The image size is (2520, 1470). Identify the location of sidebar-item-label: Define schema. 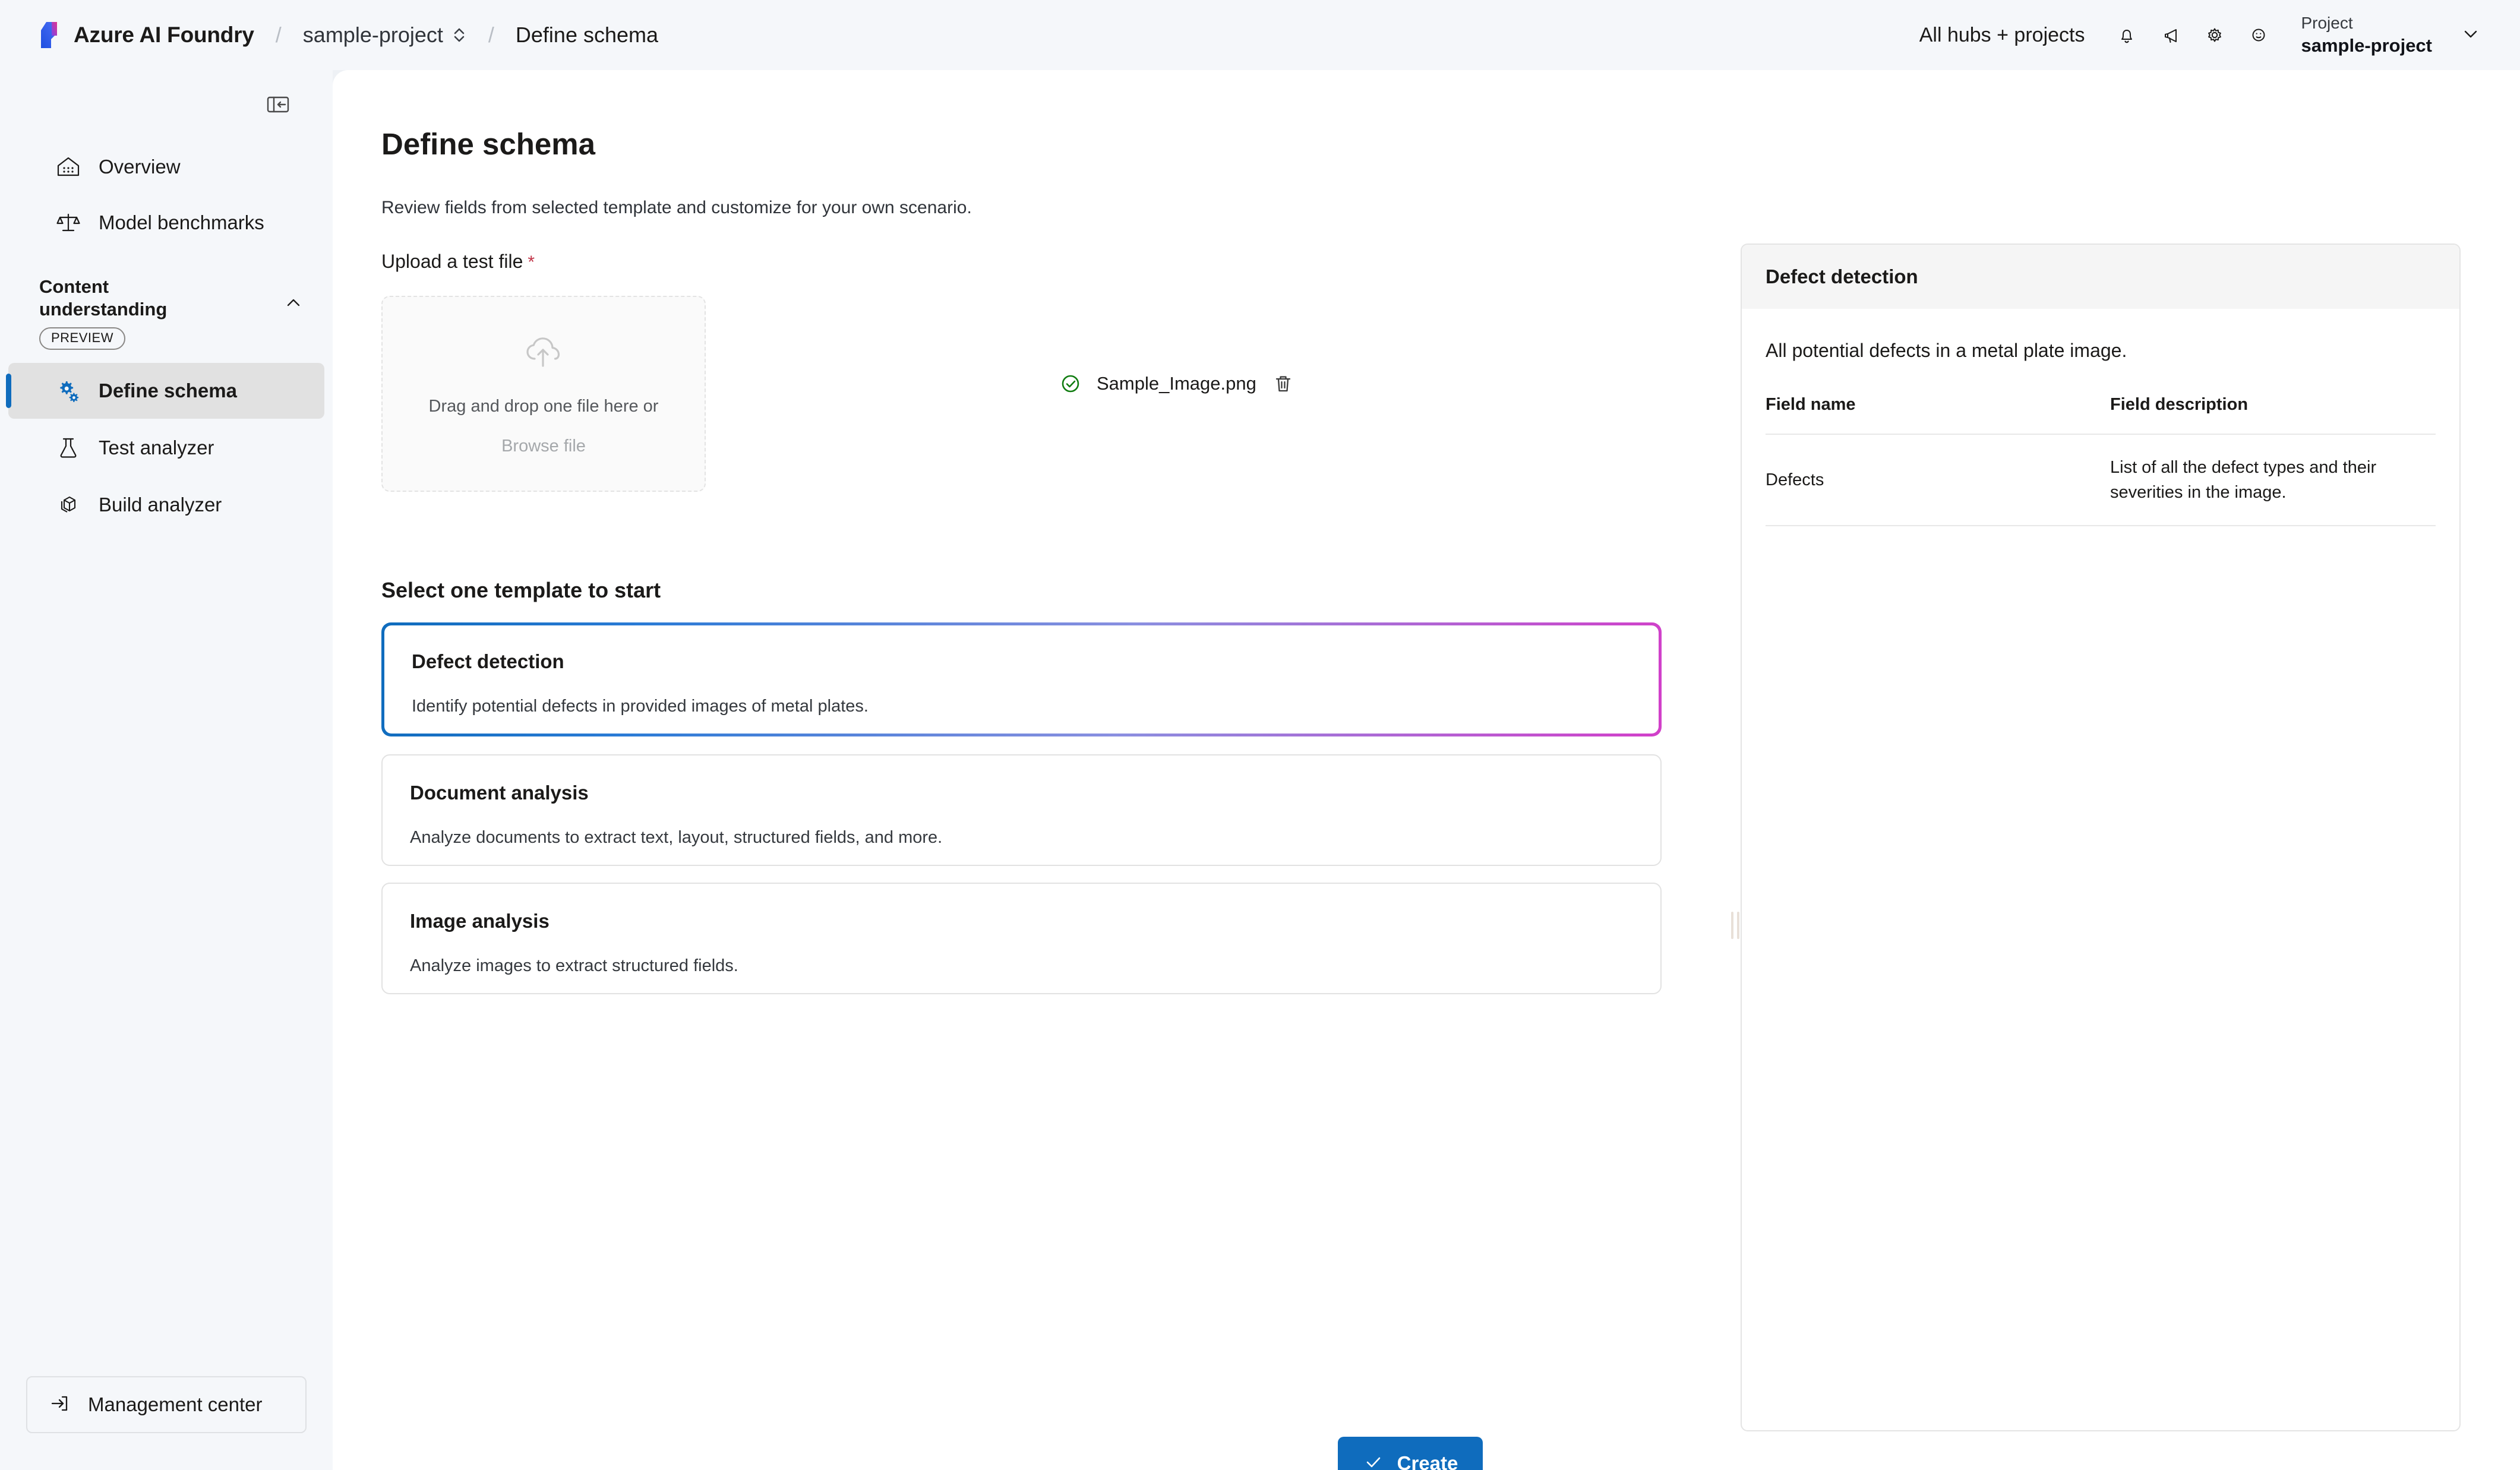
(168, 390).